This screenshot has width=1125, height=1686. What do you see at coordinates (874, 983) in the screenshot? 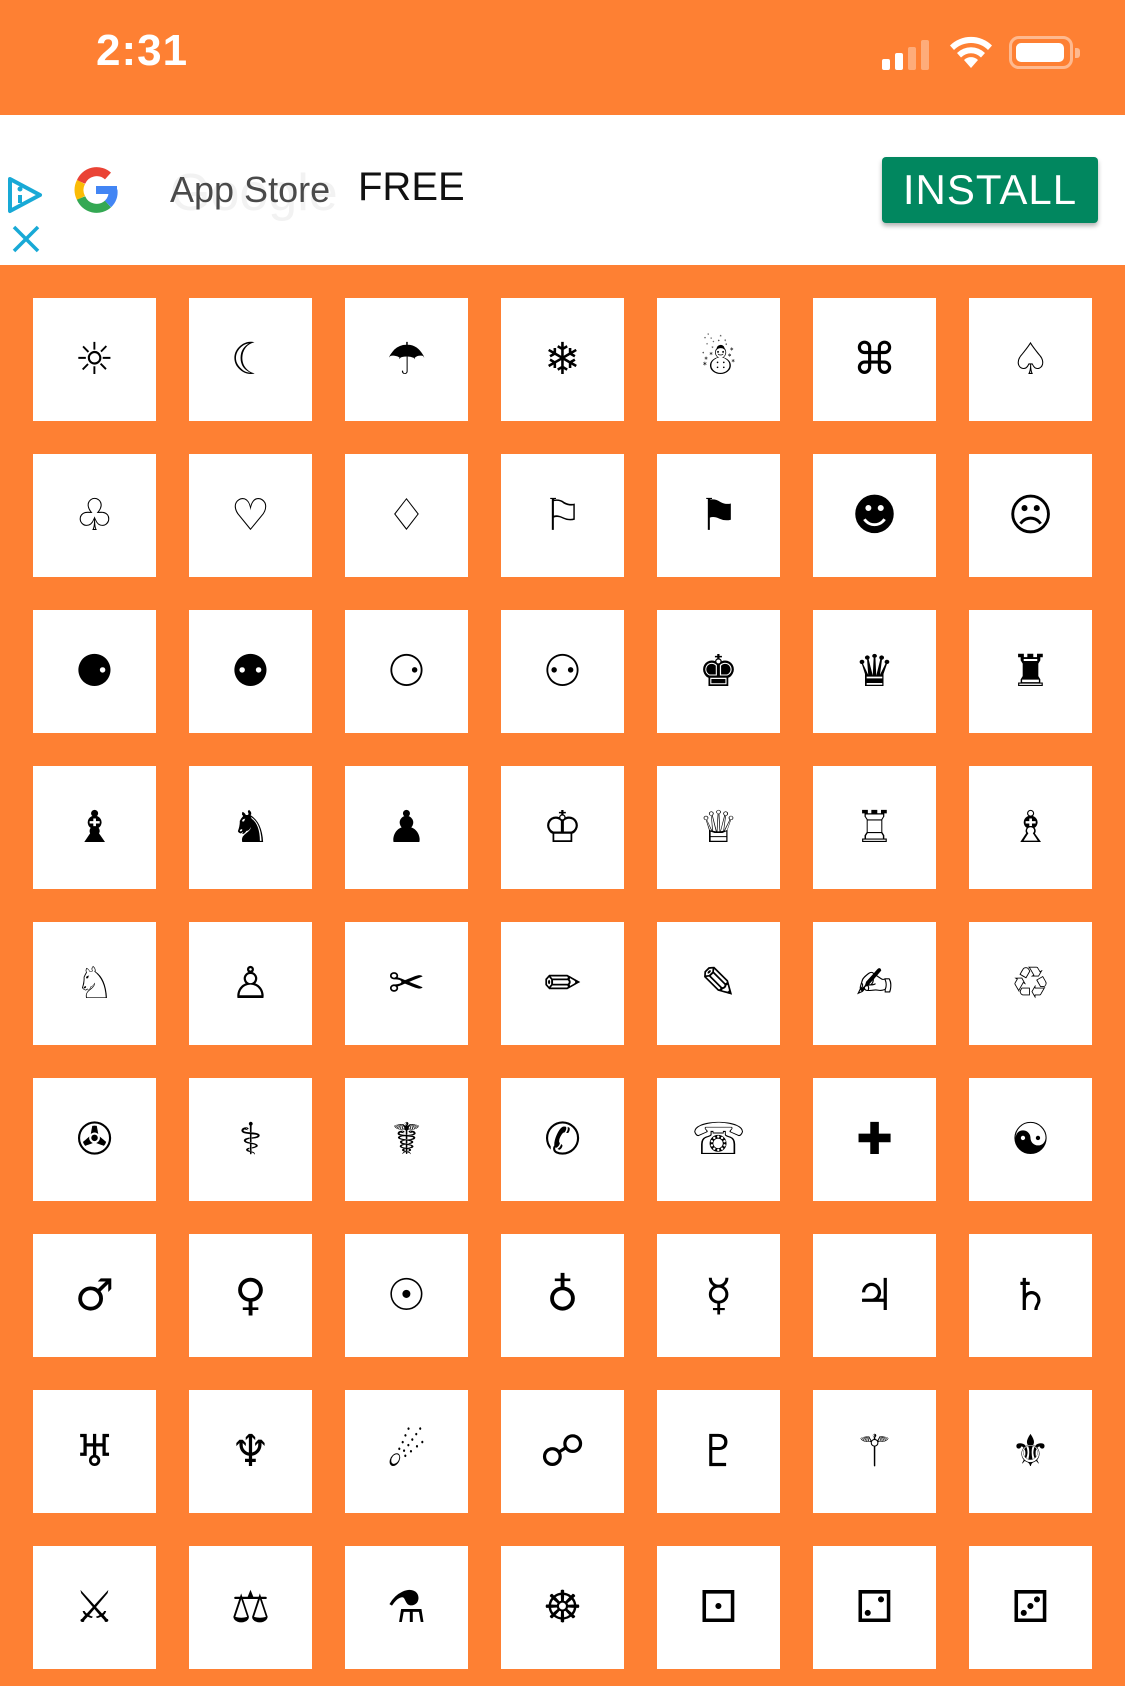
I see `symbol-tile-writing-hand: ✍` at bounding box center [874, 983].